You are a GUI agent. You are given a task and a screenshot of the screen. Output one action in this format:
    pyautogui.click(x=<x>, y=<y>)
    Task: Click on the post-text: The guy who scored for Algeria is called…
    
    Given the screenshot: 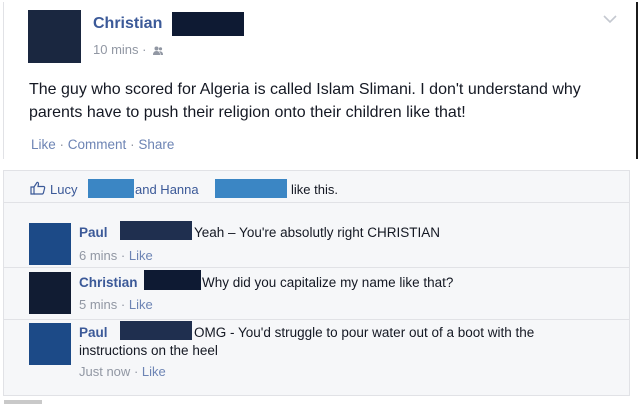 What is the action you would take?
    pyautogui.click(x=305, y=101)
    